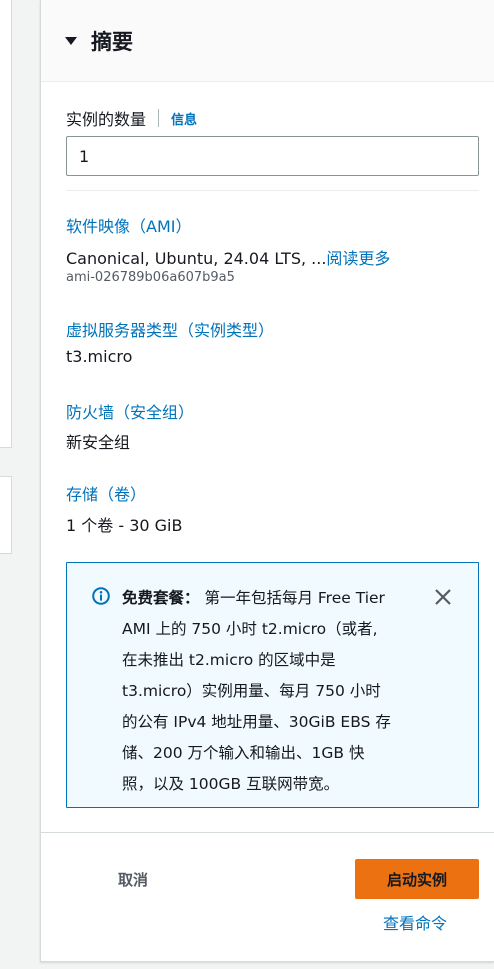 Image resolution: width=494 pixels, height=969 pixels. I want to click on view-command-link: 查看命令, so click(415, 922).